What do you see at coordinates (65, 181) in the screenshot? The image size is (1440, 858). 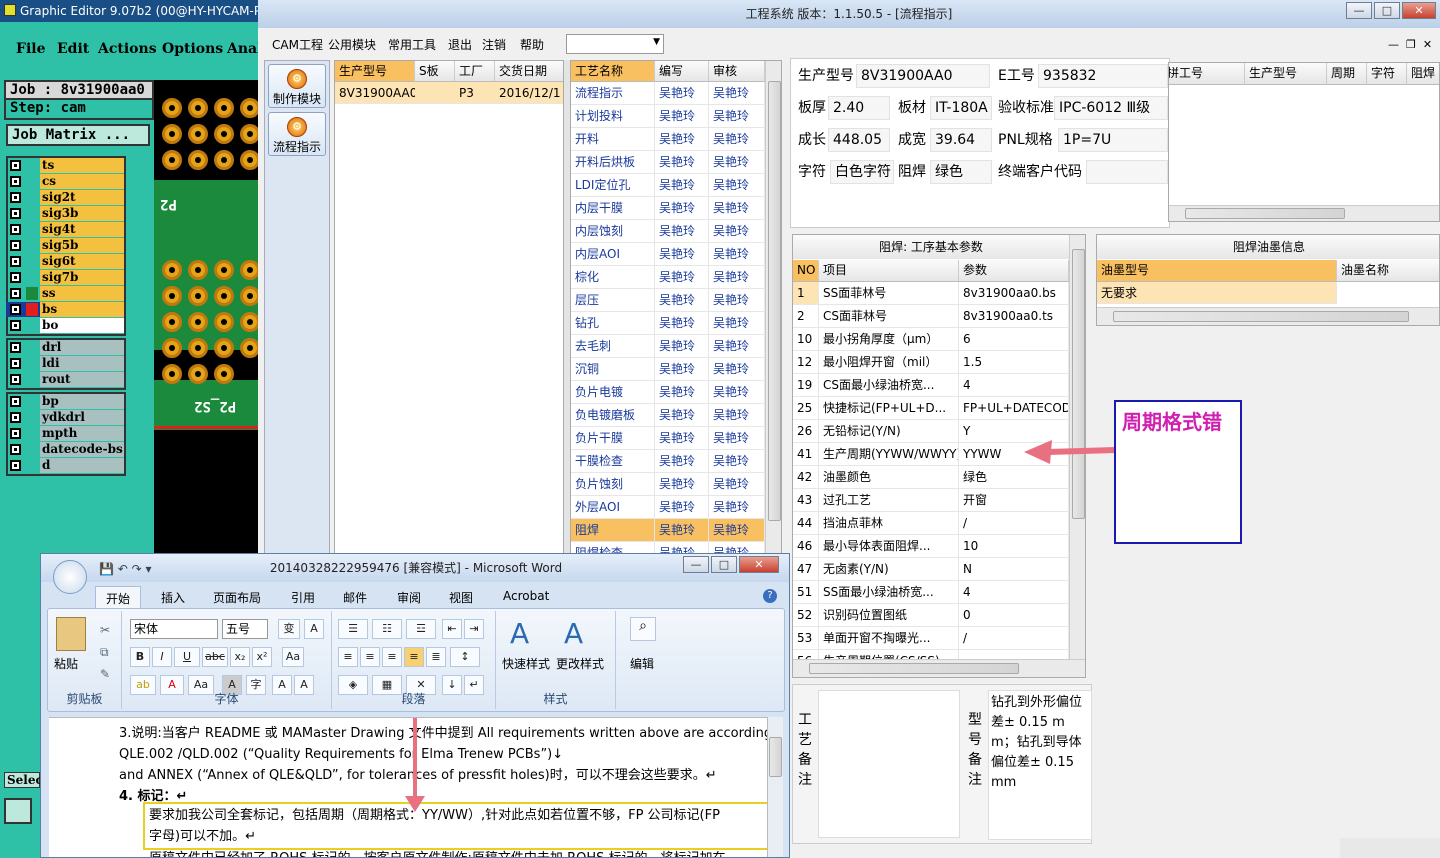 I see `layer-row: cs` at bounding box center [65, 181].